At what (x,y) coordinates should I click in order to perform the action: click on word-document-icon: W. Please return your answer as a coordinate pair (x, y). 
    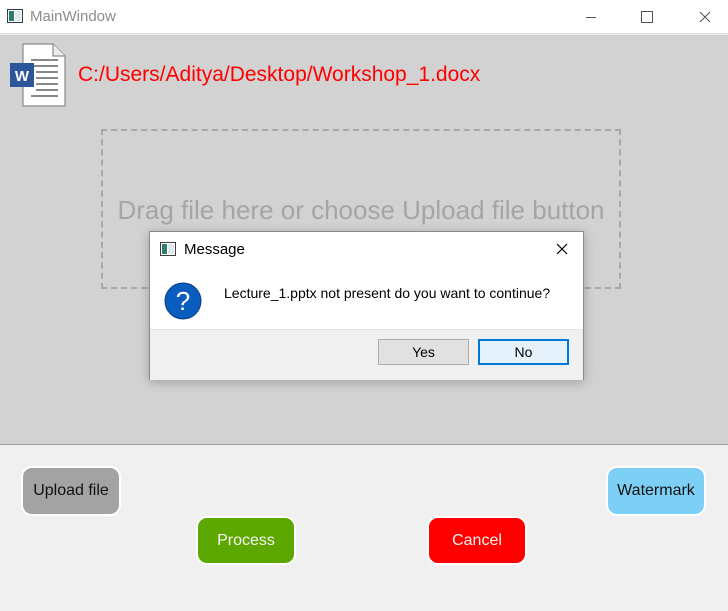
    Looking at the image, I should click on (38, 75).